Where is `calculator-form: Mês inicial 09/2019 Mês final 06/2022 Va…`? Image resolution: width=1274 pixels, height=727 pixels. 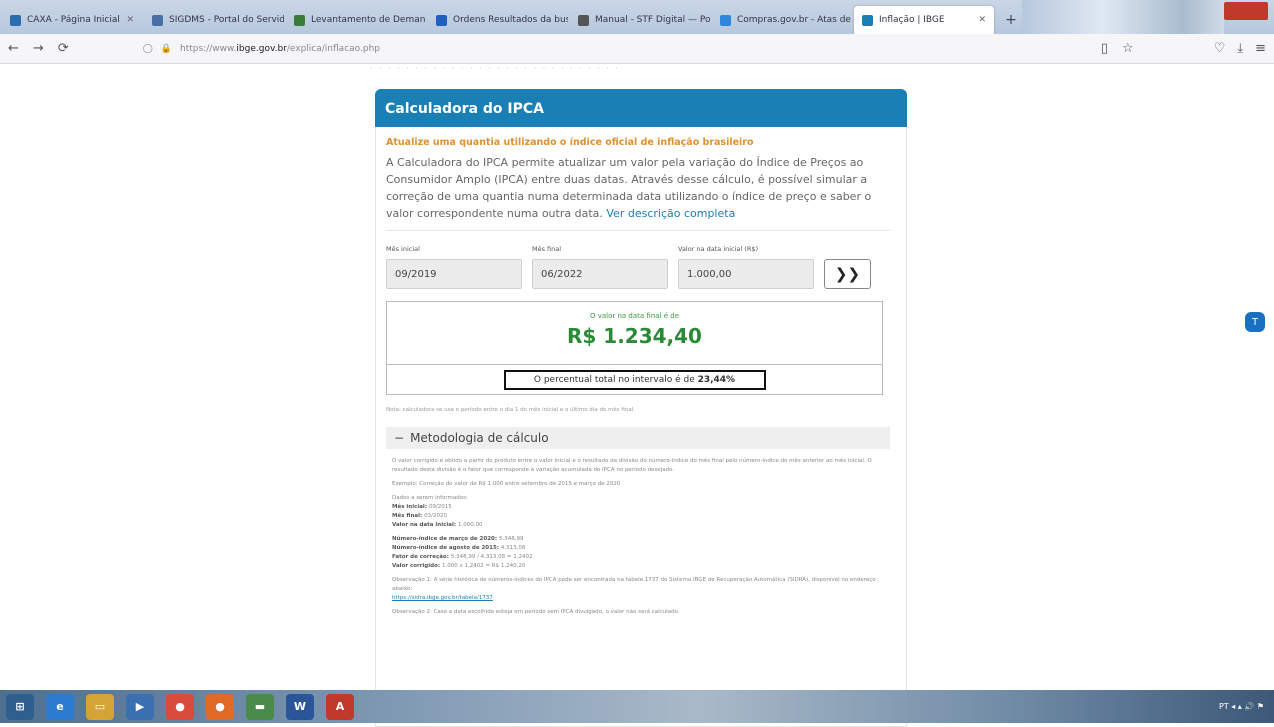
calculator-form: Mês inicial 09/2019 Mês final 06/2022 Va… is located at coordinates (638, 267).